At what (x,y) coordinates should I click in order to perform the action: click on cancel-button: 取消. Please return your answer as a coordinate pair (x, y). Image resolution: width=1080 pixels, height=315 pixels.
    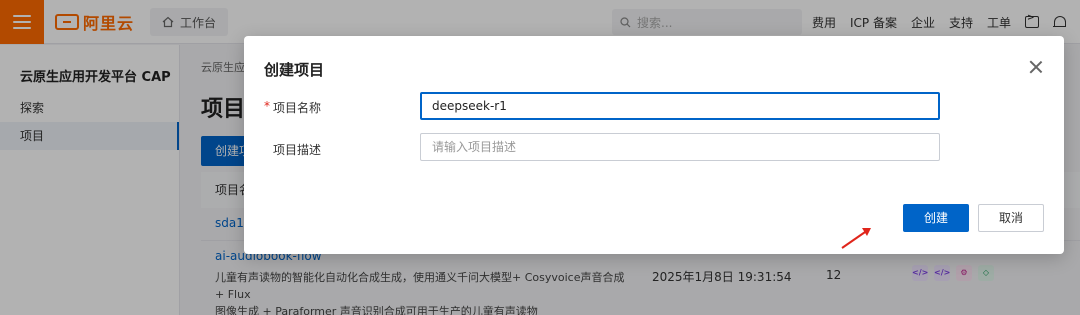
    Looking at the image, I should click on (1011, 218).